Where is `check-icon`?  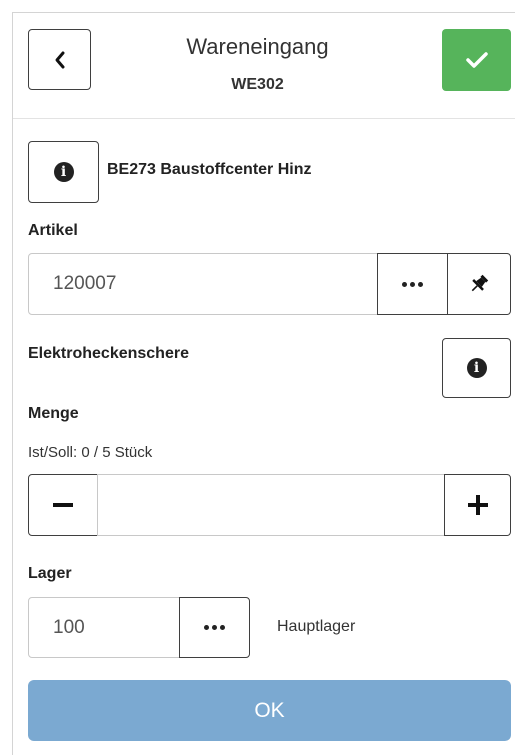
check-icon is located at coordinates (476, 60).